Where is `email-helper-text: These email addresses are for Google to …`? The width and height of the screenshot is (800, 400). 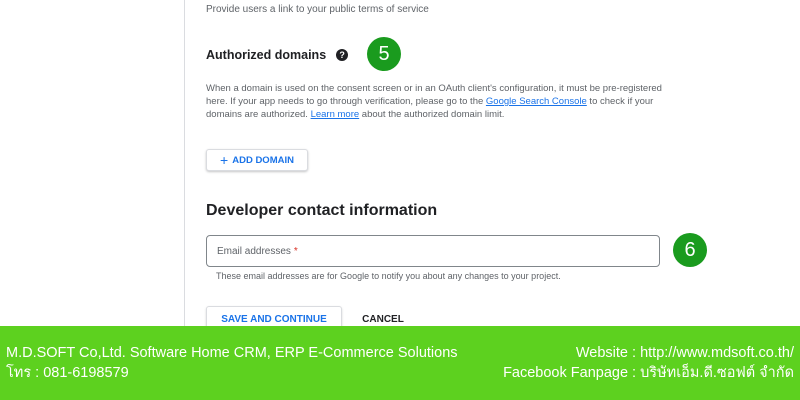 email-helper-text: These email addresses are for Google to … is located at coordinates (388, 276).